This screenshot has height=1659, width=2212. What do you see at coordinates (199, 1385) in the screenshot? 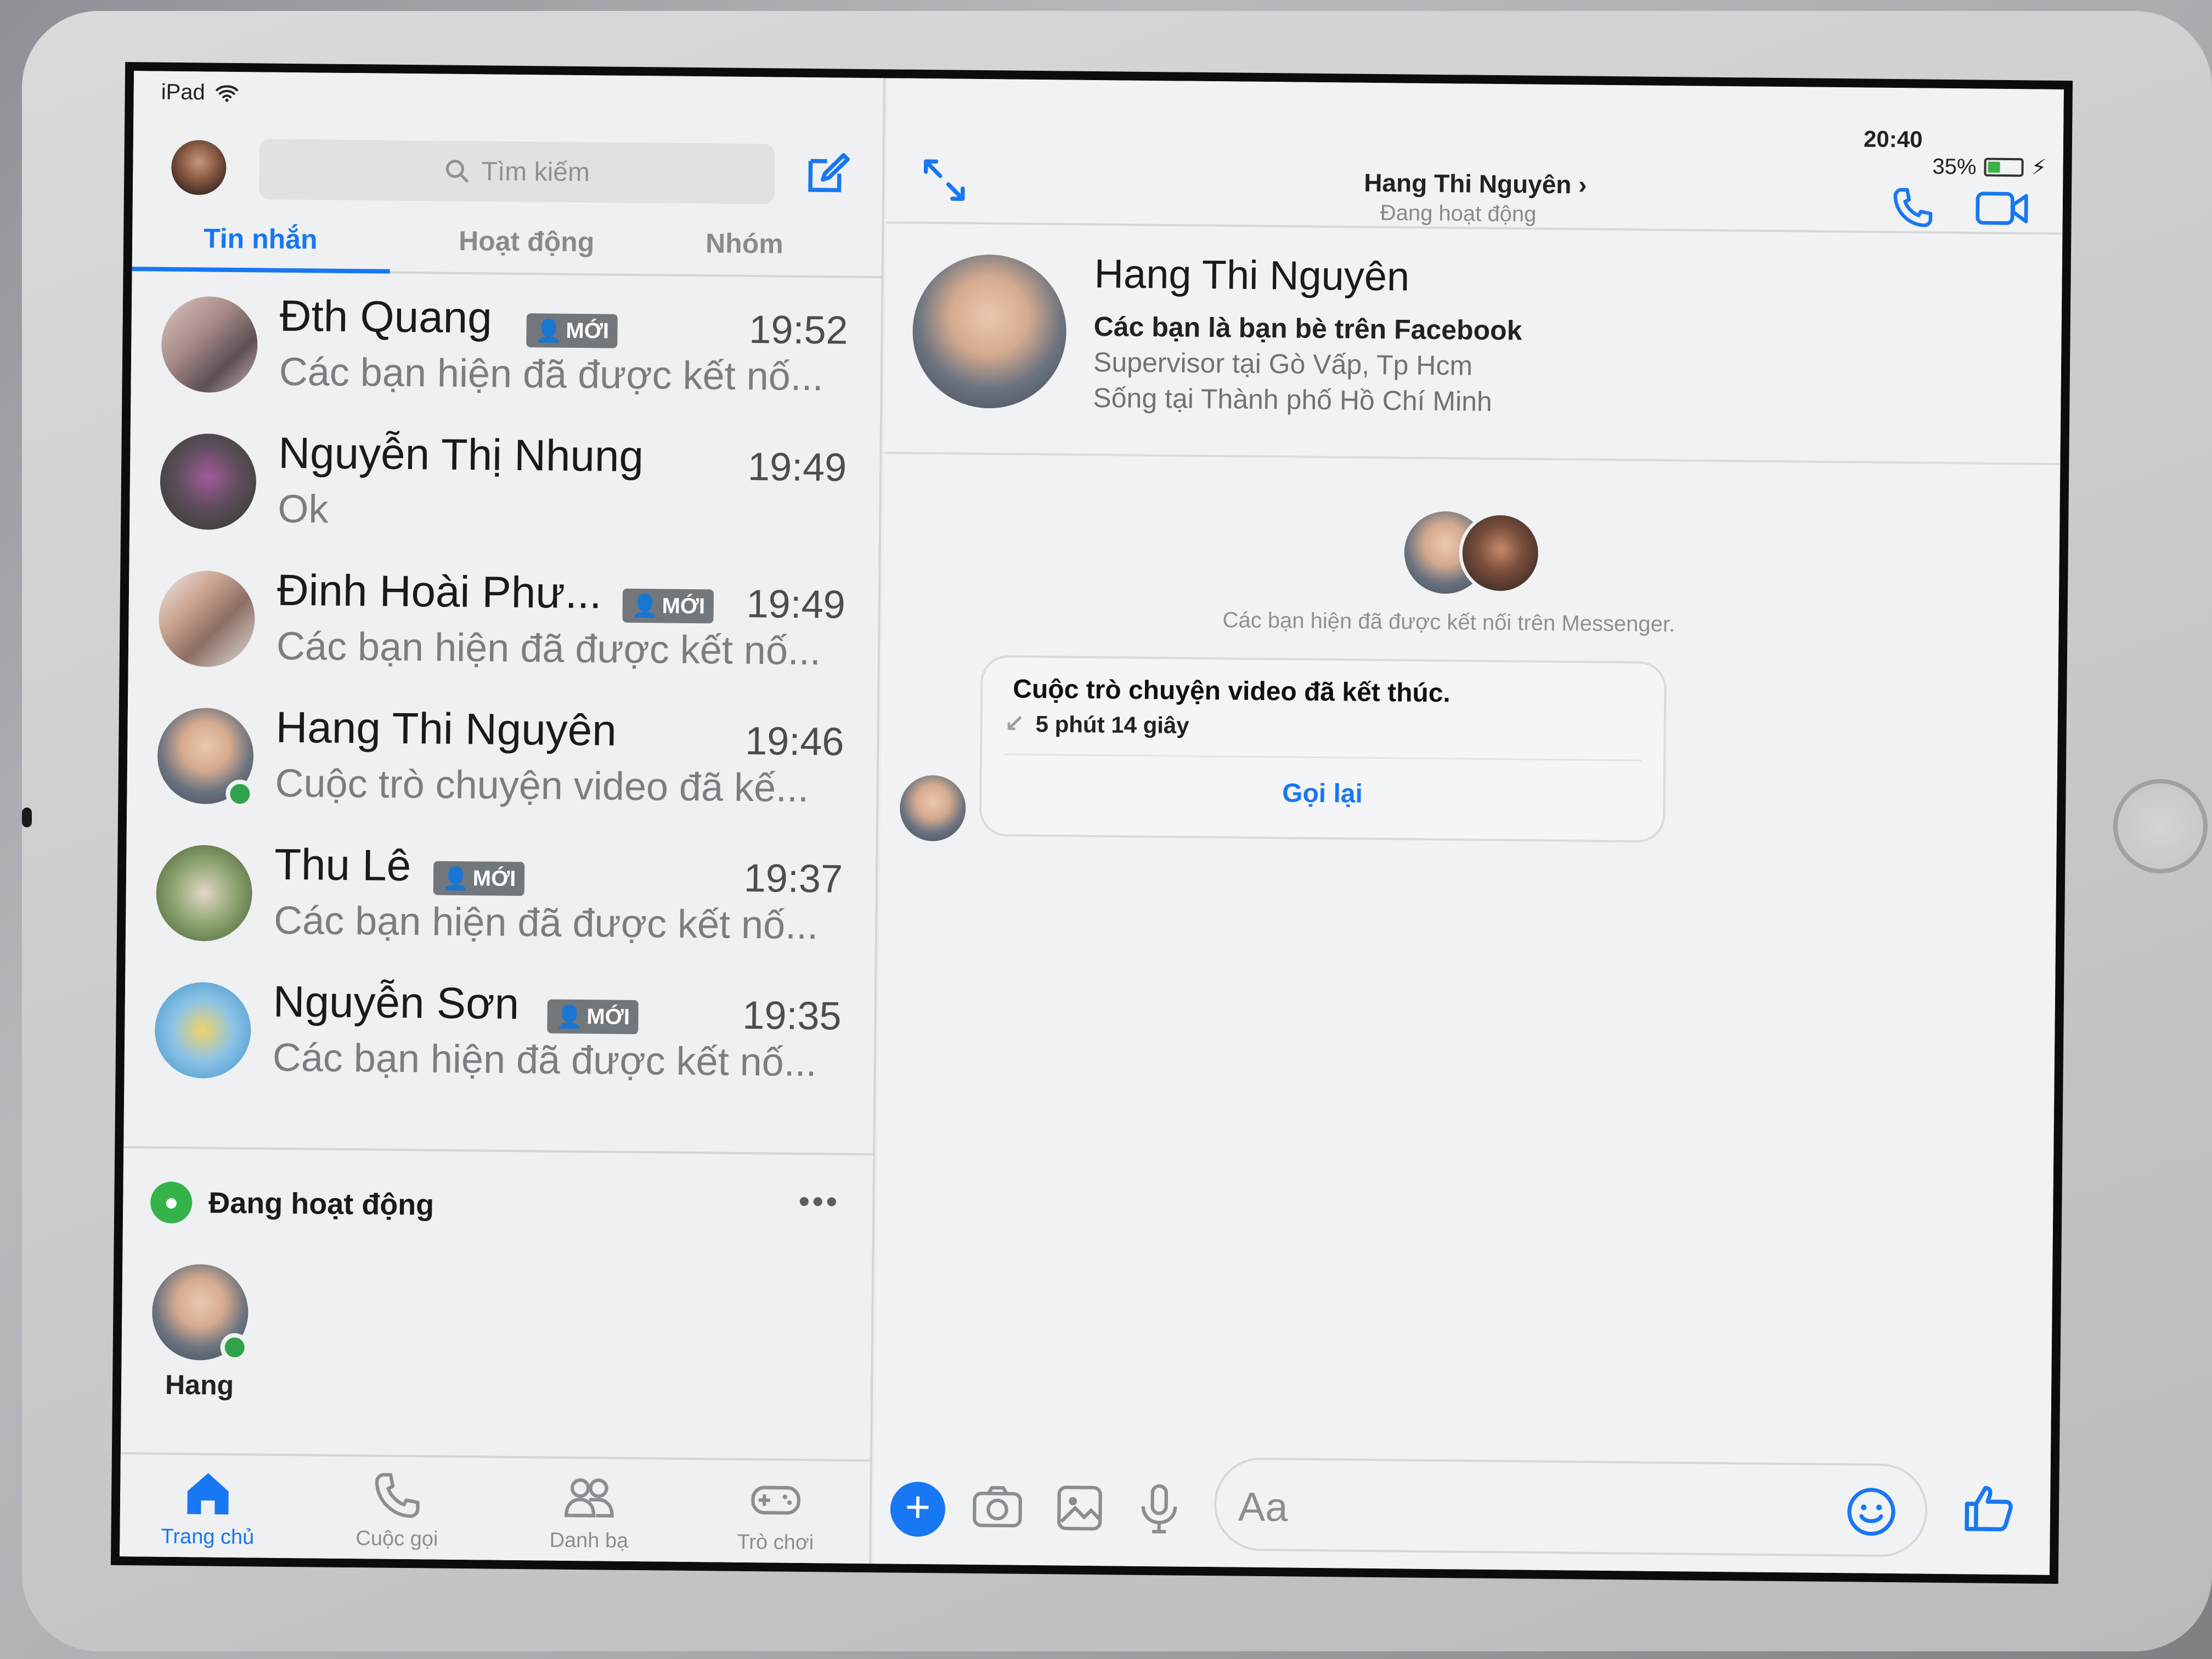
I see `active-user-name: Hang` at bounding box center [199, 1385].